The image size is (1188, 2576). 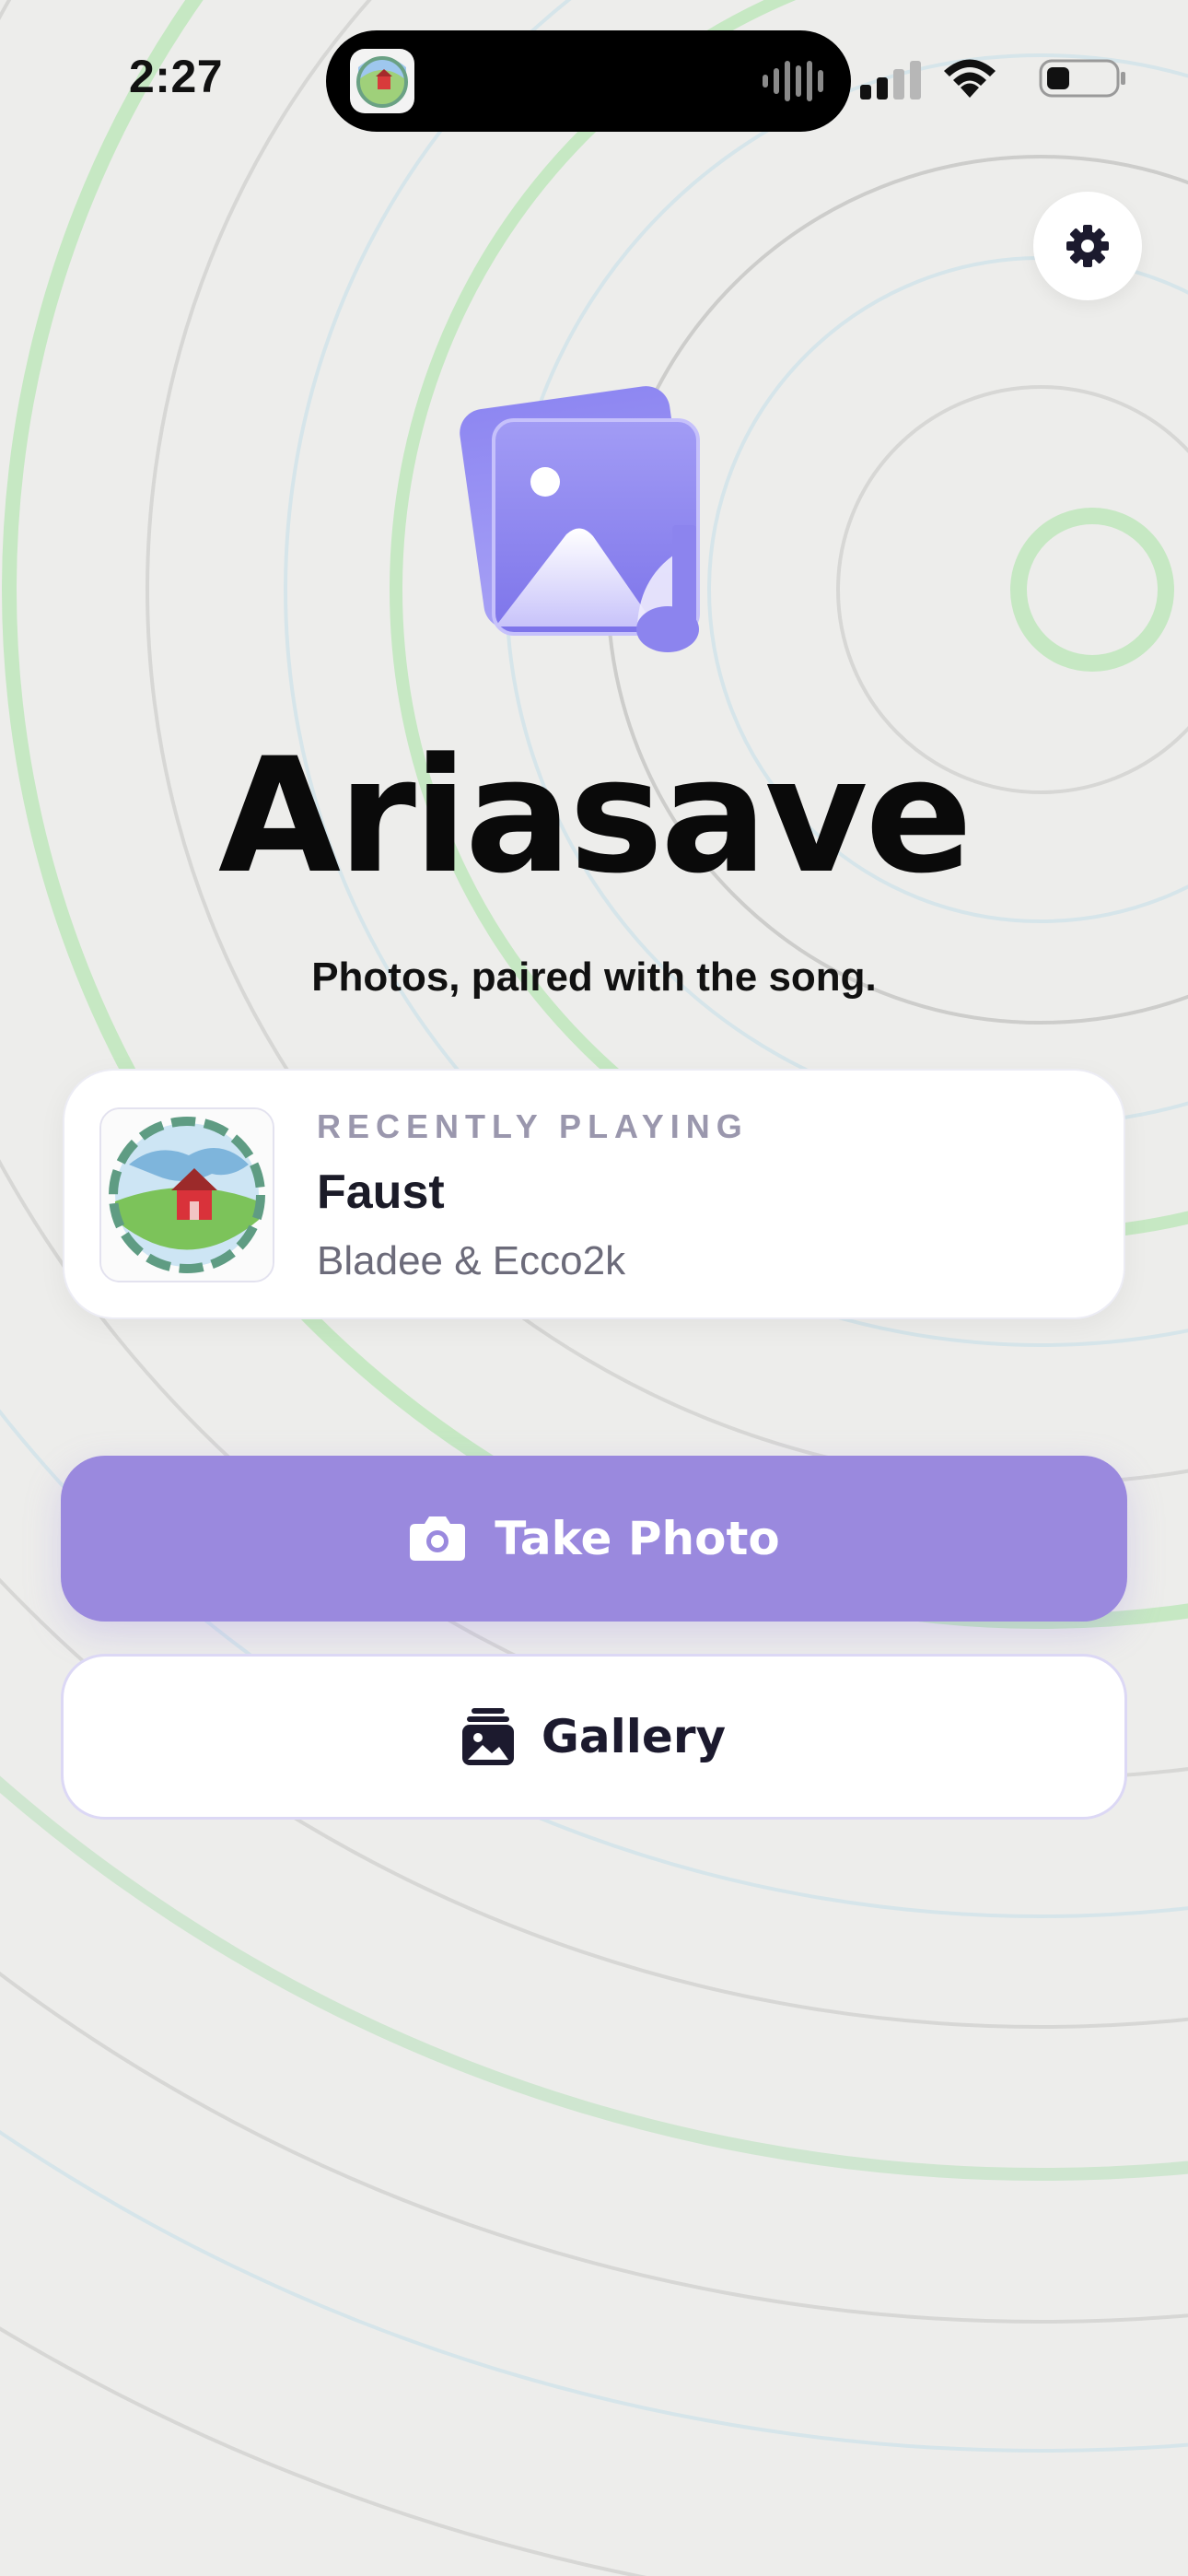 I want to click on cellular-signal-icon, so click(x=890, y=80).